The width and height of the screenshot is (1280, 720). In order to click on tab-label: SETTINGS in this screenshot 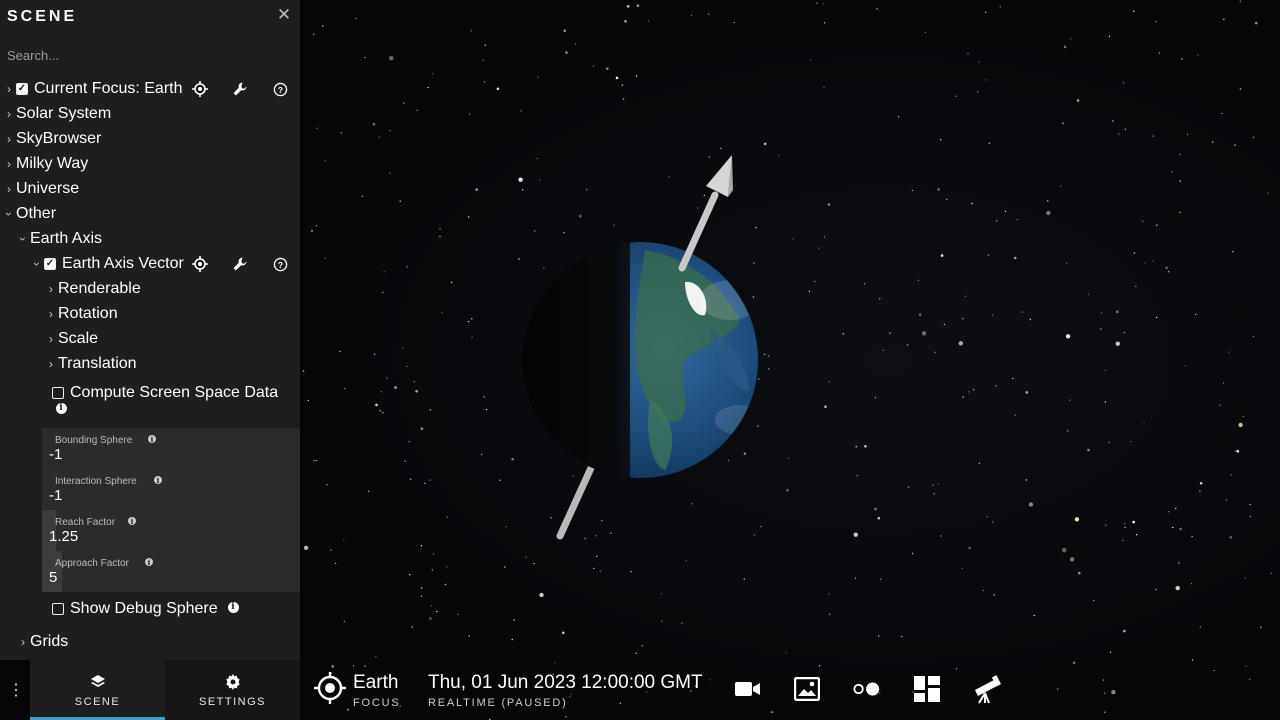, I will do `click(232, 702)`.